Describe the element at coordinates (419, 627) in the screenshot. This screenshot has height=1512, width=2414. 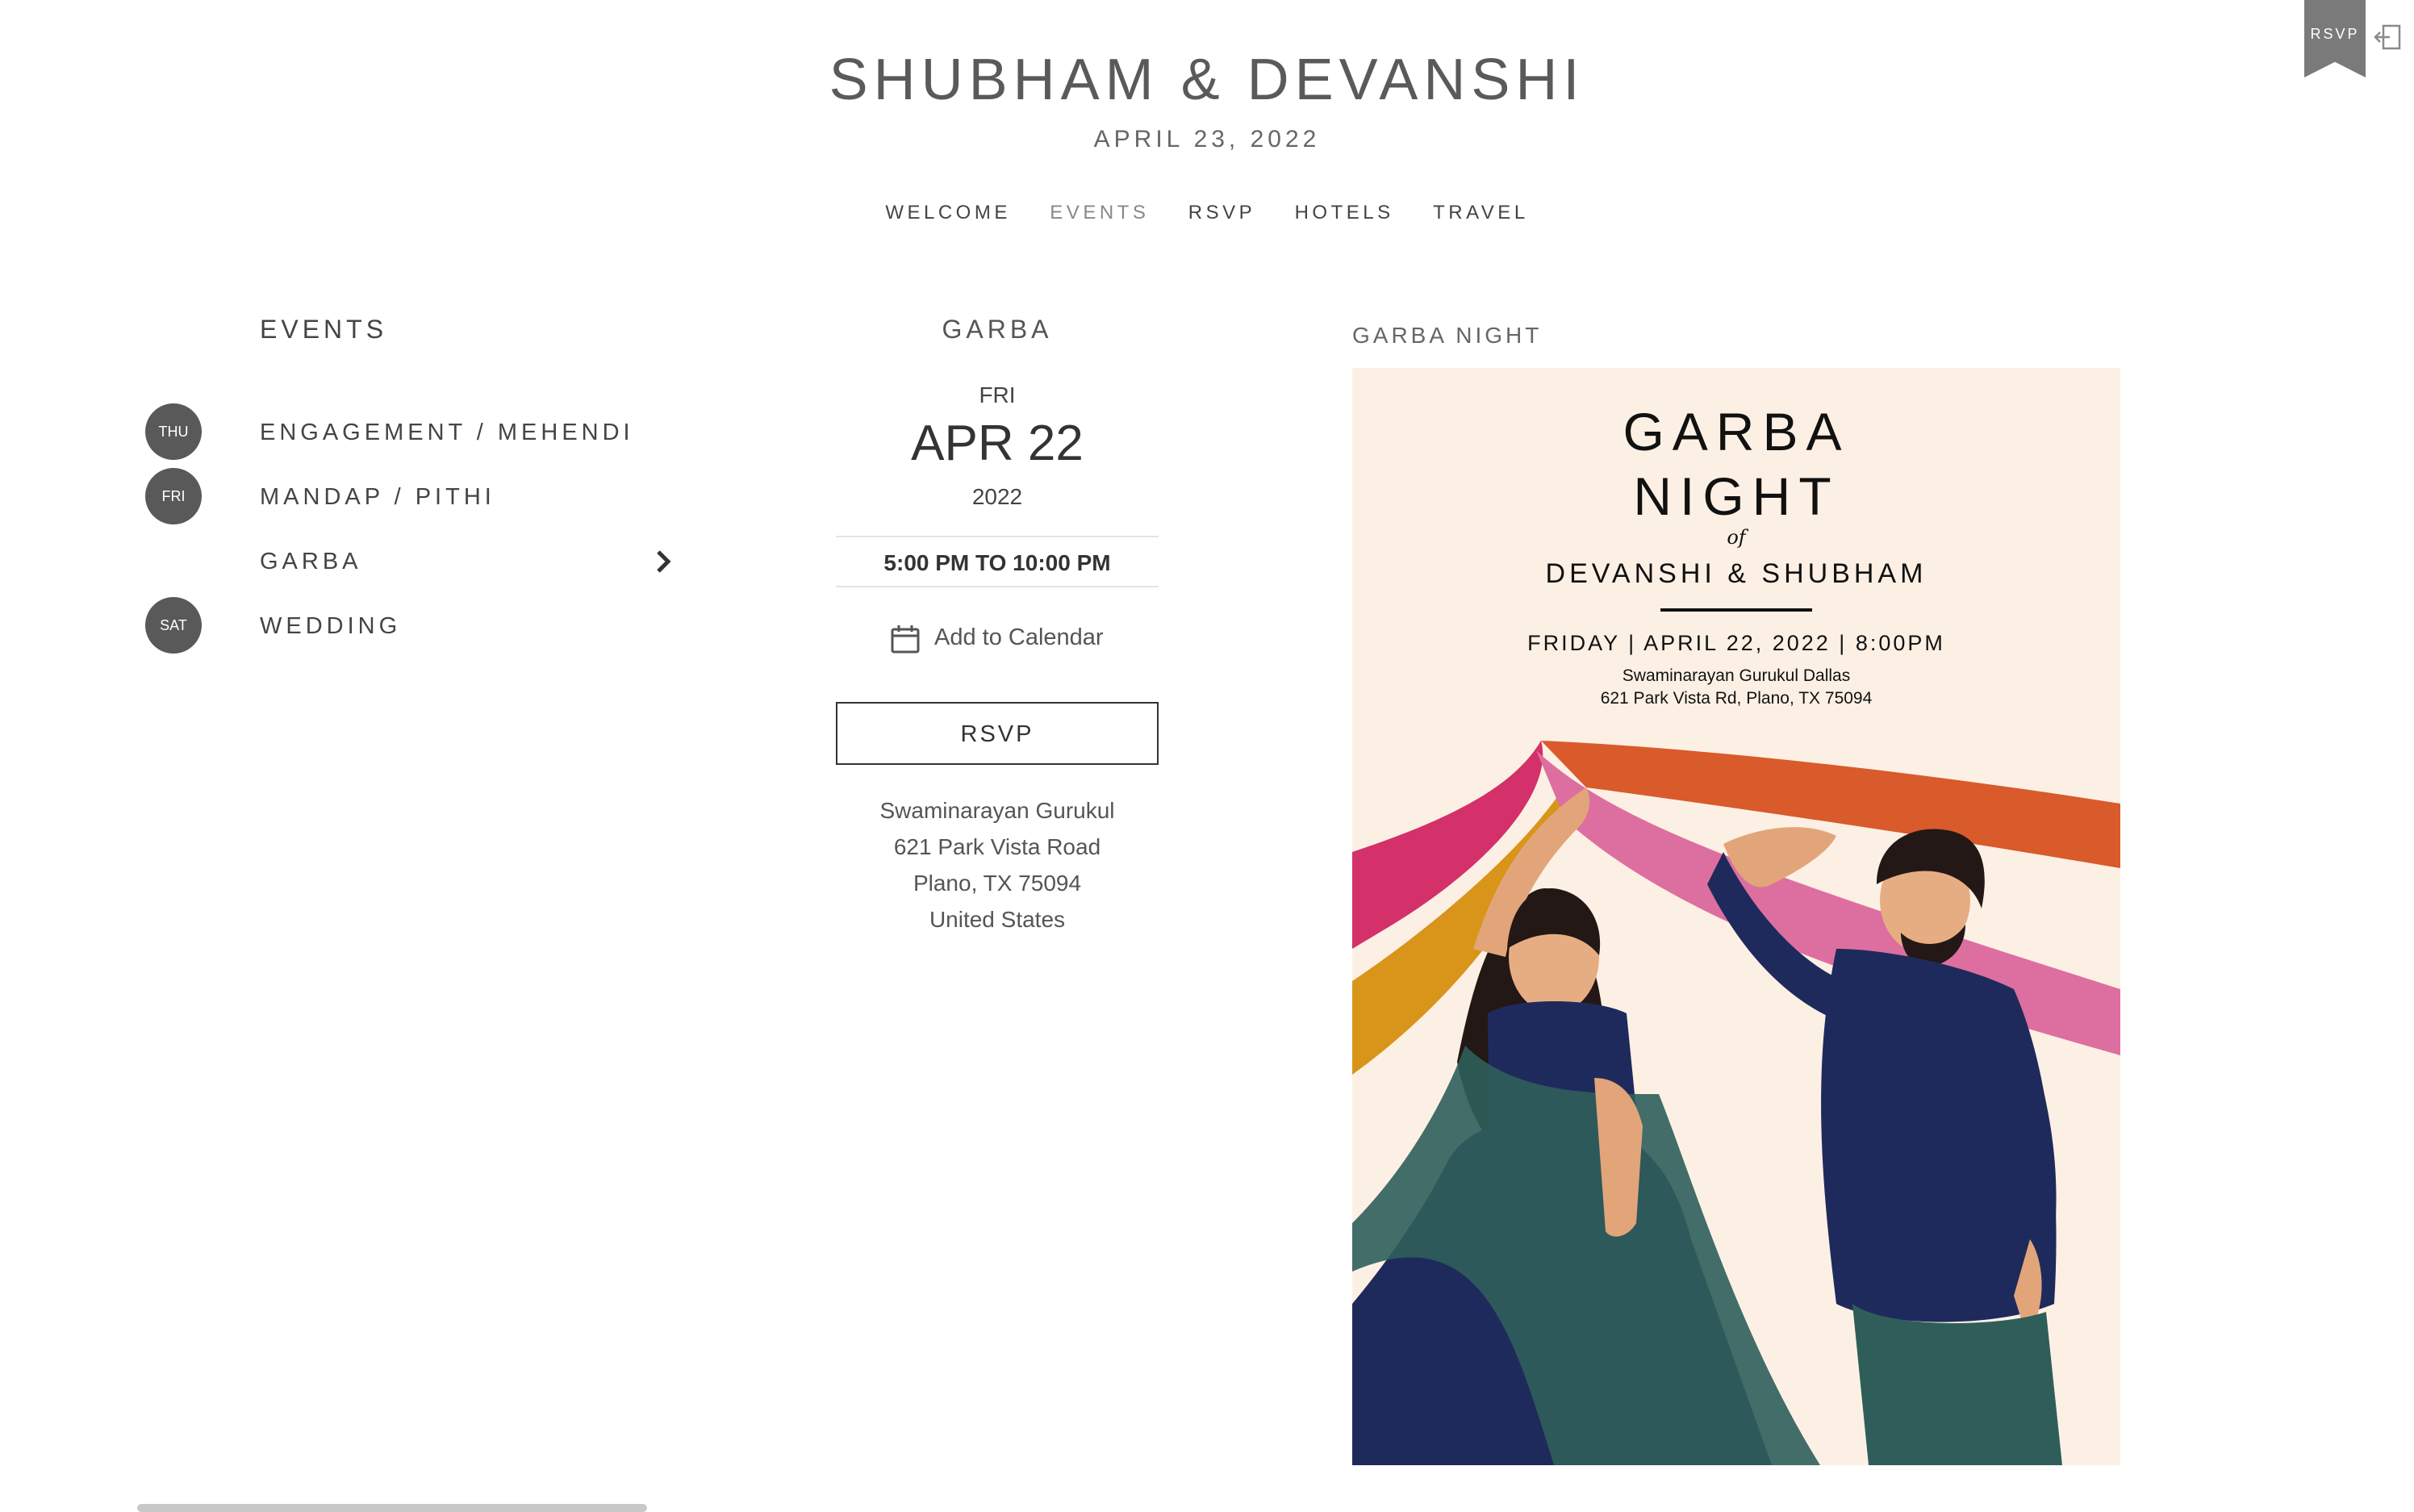
I see `event-item-wedding: SAT WEDDING` at that location.